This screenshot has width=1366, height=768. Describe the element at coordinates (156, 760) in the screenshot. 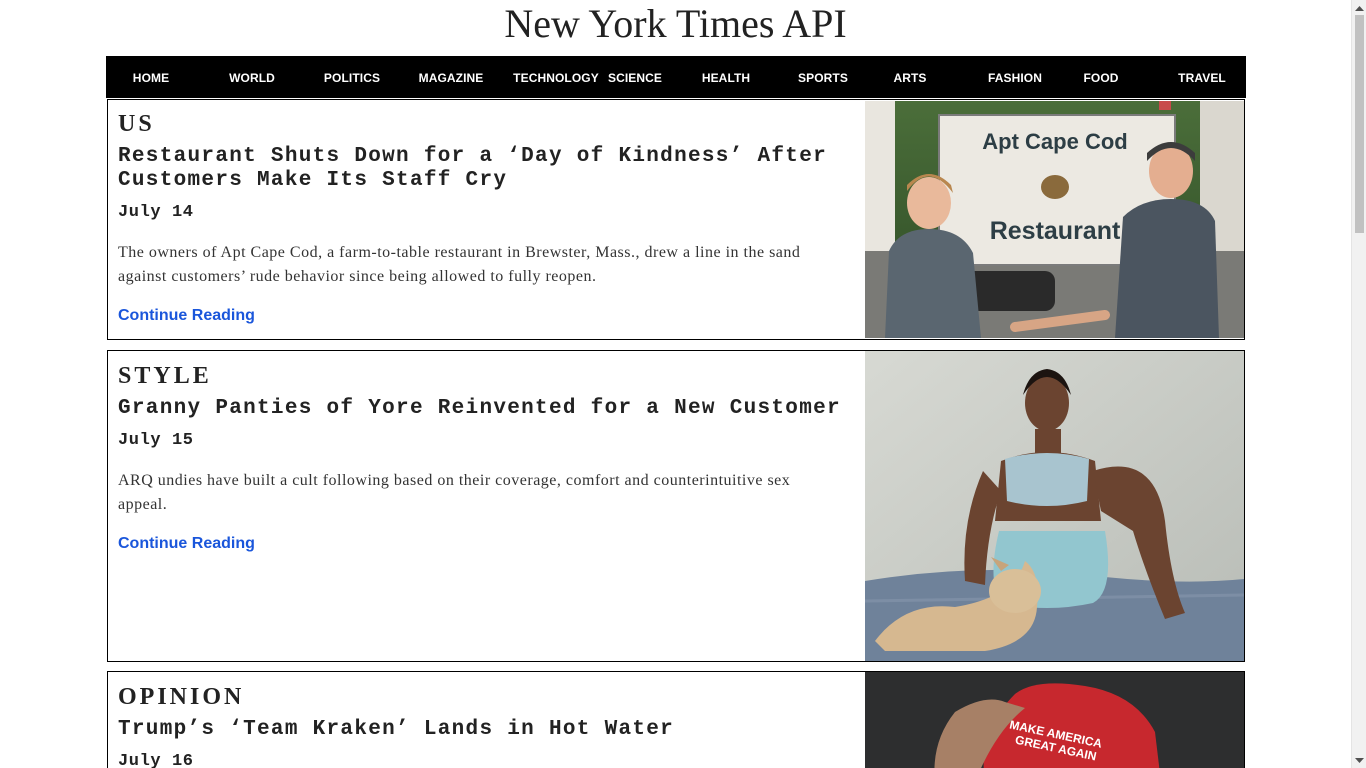

I see `article-date: July 16` at that location.